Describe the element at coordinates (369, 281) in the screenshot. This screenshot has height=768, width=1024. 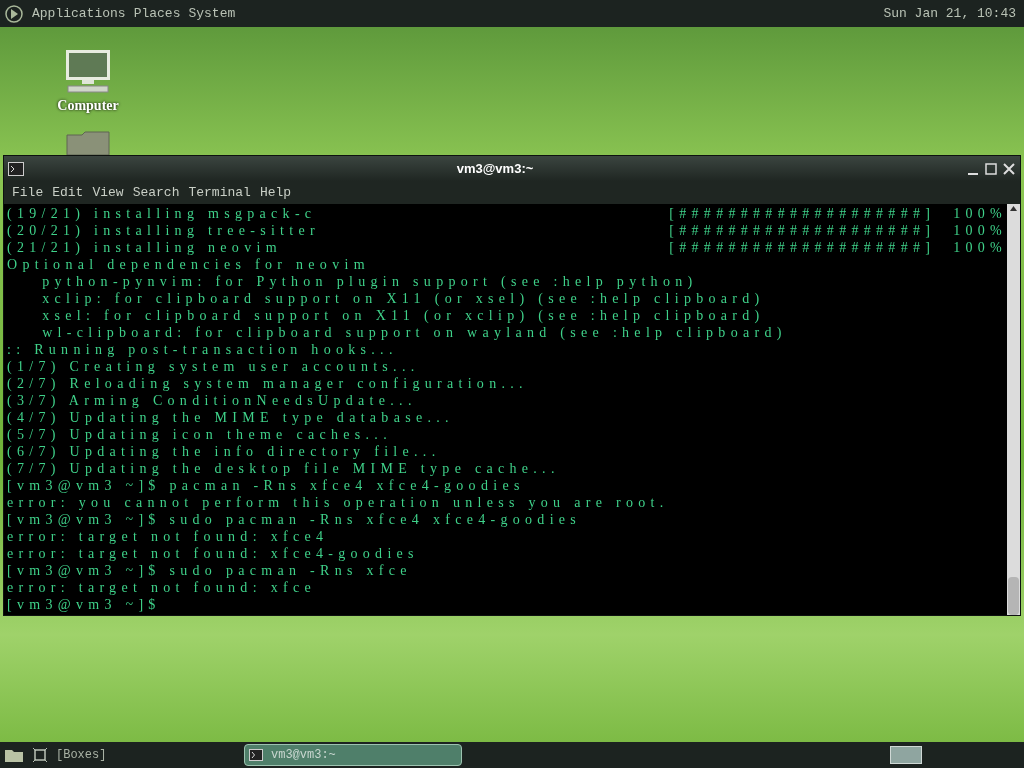
I see `terminal-line: python-pynvim: for Python plugin support (see :help python)` at that location.